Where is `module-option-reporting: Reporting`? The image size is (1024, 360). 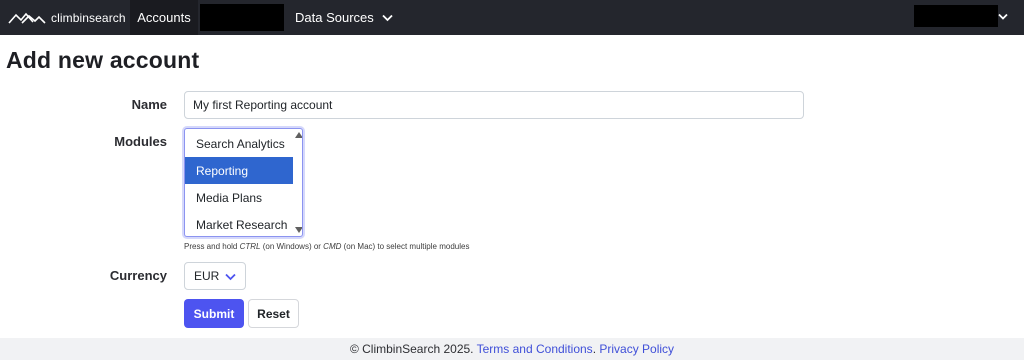
module-option-reporting: Reporting is located at coordinates (239, 170).